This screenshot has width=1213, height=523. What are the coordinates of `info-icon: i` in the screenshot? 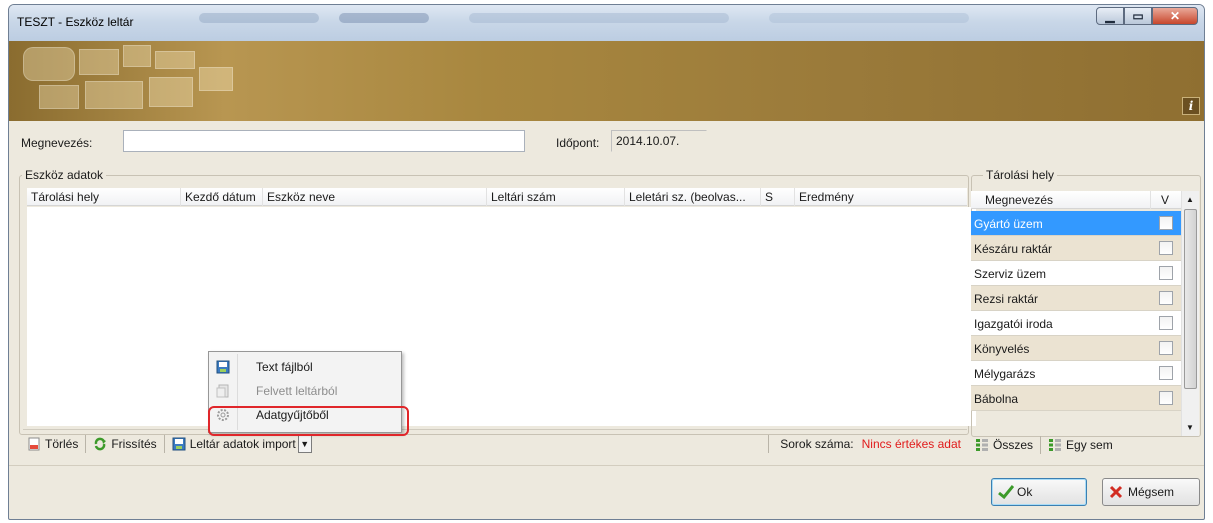 It's located at (1191, 106).